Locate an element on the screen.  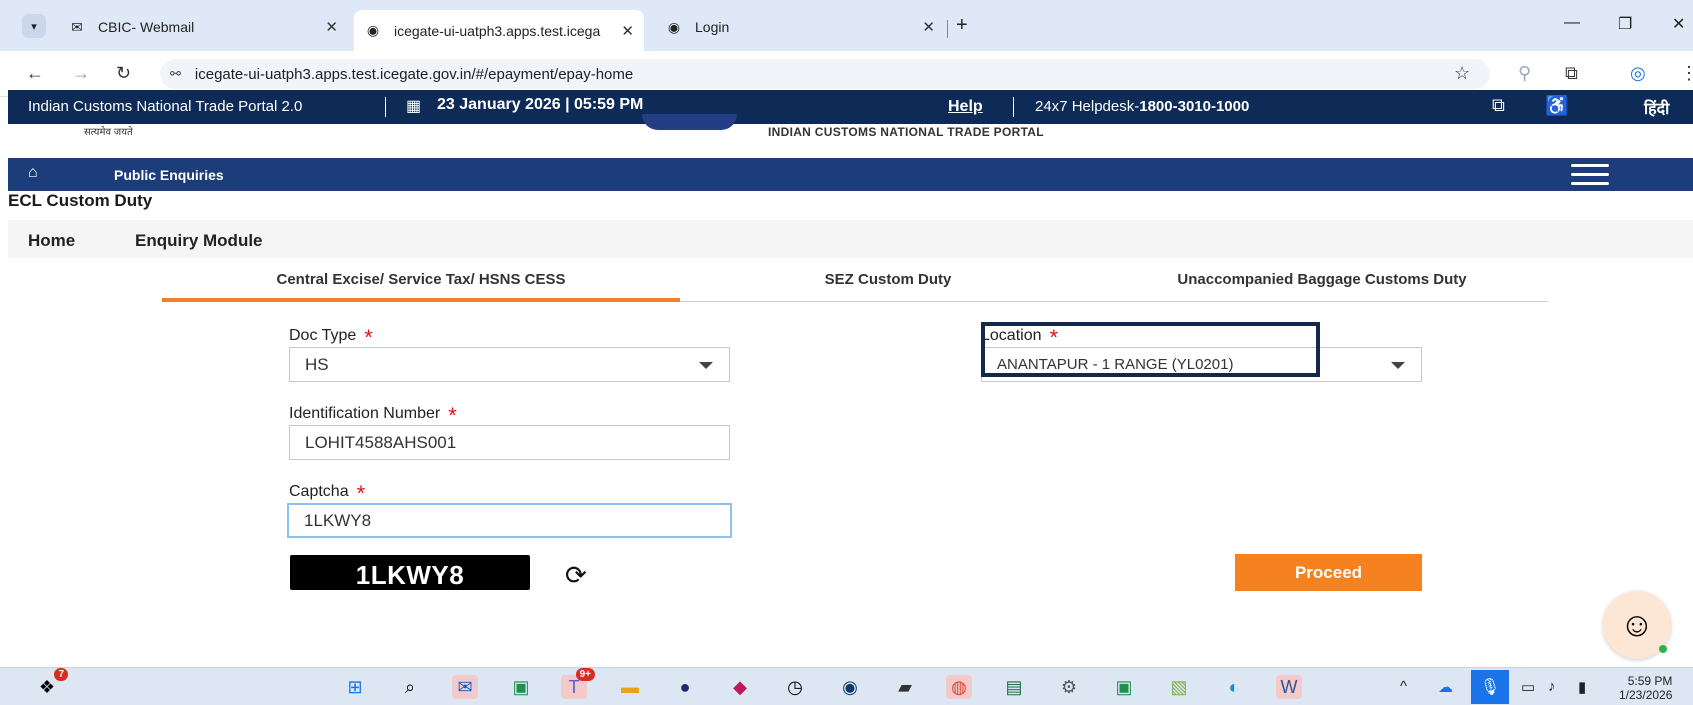
menu-dots-icon: ⋮ is located at coordinates (1686, 73).